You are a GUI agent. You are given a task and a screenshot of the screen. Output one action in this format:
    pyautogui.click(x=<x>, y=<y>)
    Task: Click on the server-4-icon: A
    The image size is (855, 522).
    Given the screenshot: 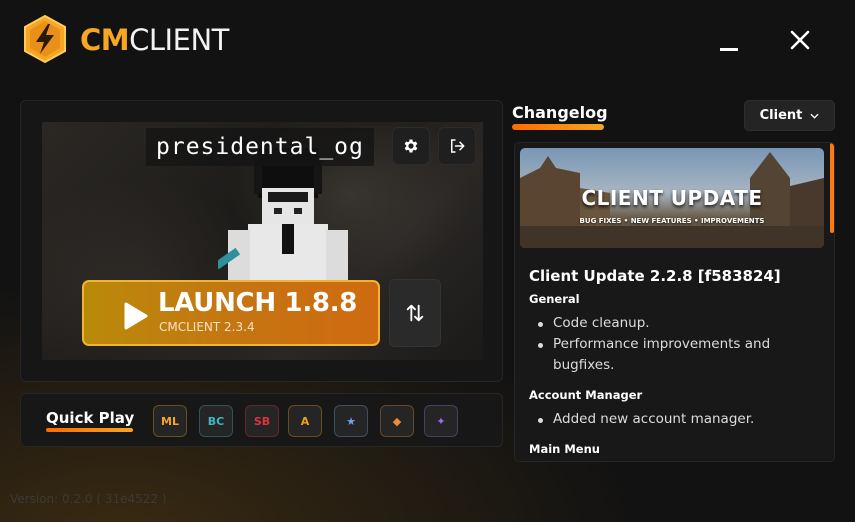 What is the action you would take?
    pyautogui.click(x=305, y=421)
    